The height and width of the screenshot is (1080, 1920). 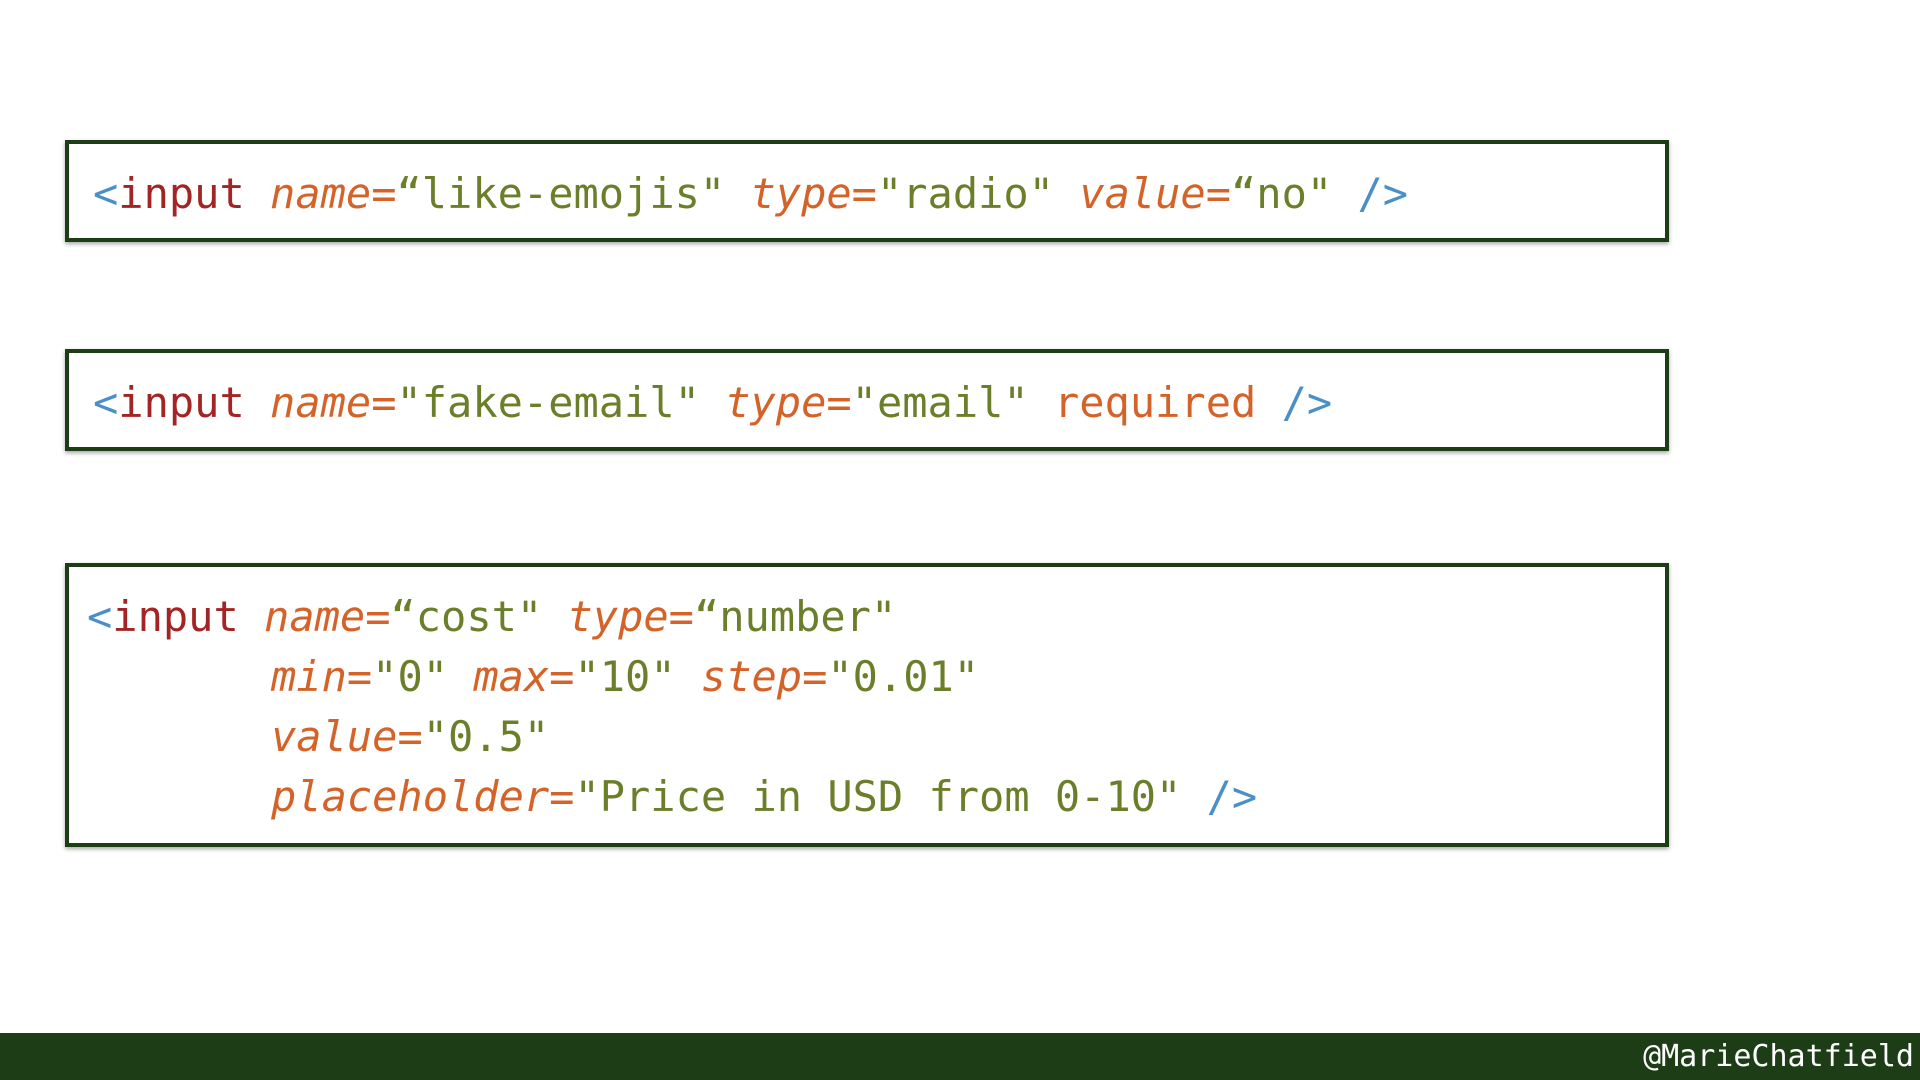 I want to click on attribute-value: “no", so click(x=1282, y=193).